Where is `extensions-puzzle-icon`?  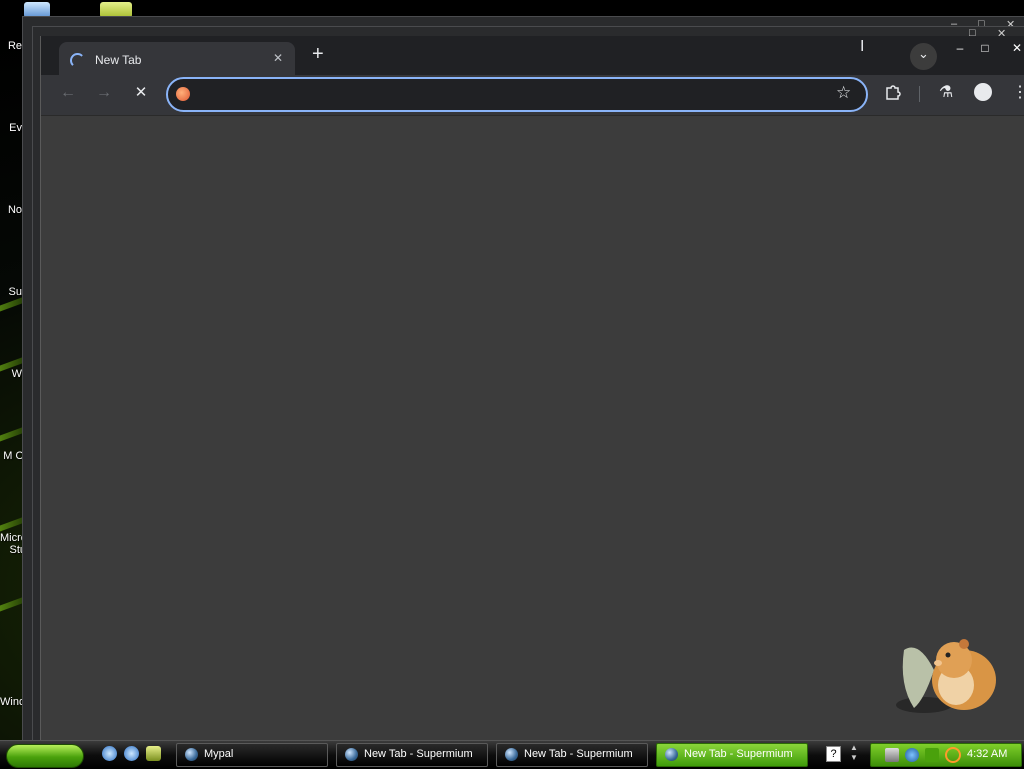
extensions-puzzle-icon is located at coordinates (893, 94).